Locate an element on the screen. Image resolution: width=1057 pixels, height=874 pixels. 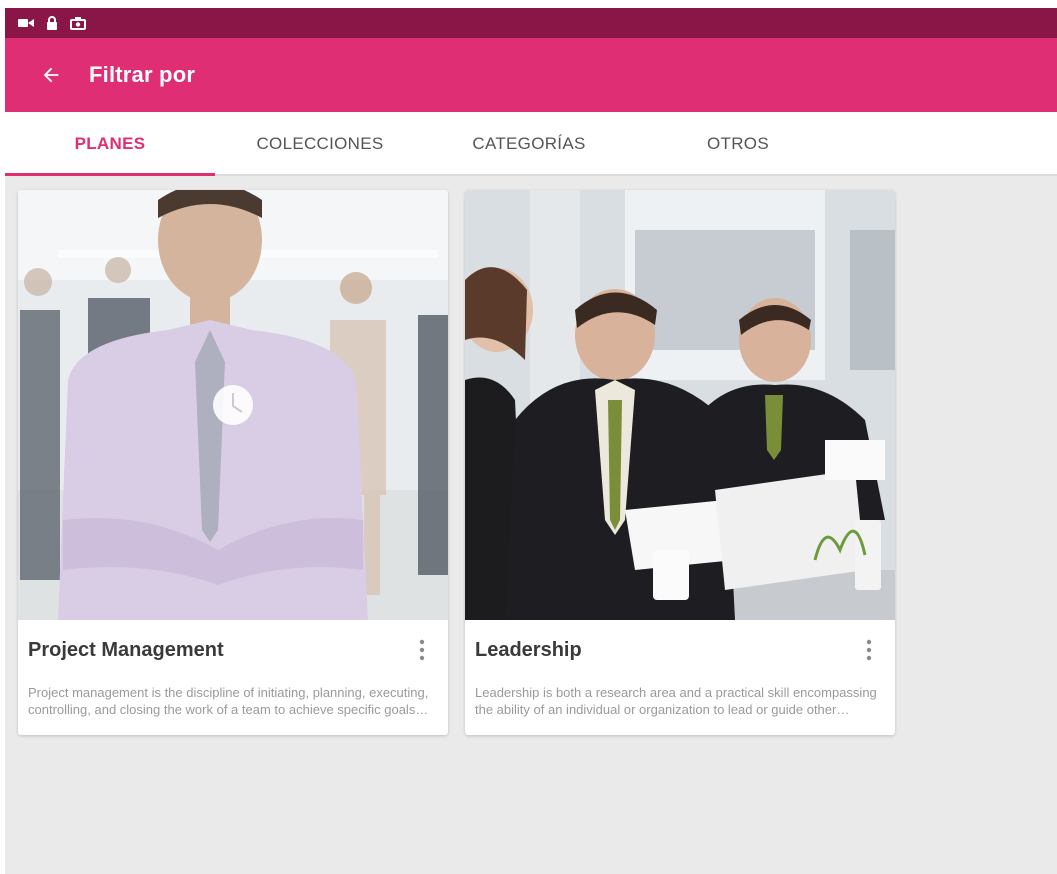
filter-tabs: PLANES COLECCIONES CATEGORÍAS OTROS is located at coordinates (531, 144).